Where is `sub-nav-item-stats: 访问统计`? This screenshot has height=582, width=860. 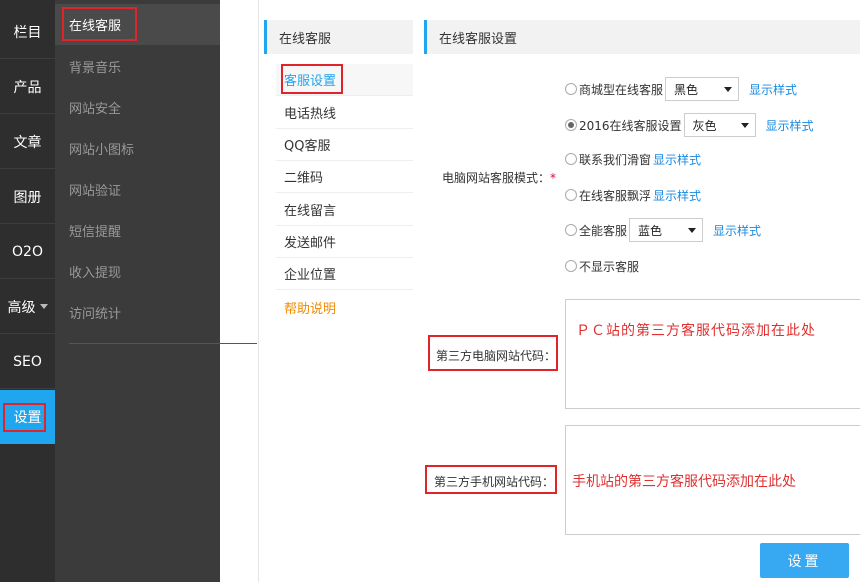 sub-nav-item-stats: 访问统计 is located at coordinates (137, 312).